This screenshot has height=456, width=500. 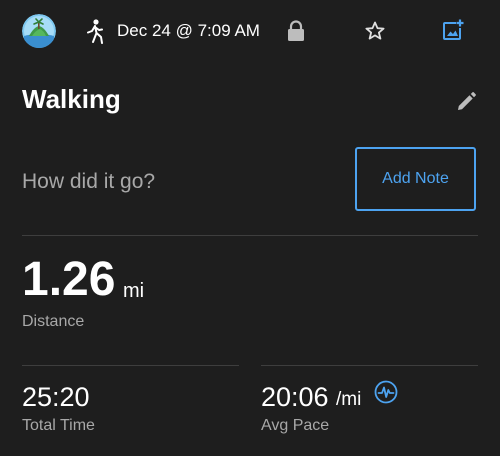 I want to click on divider-right, so click(x=369, y=365).